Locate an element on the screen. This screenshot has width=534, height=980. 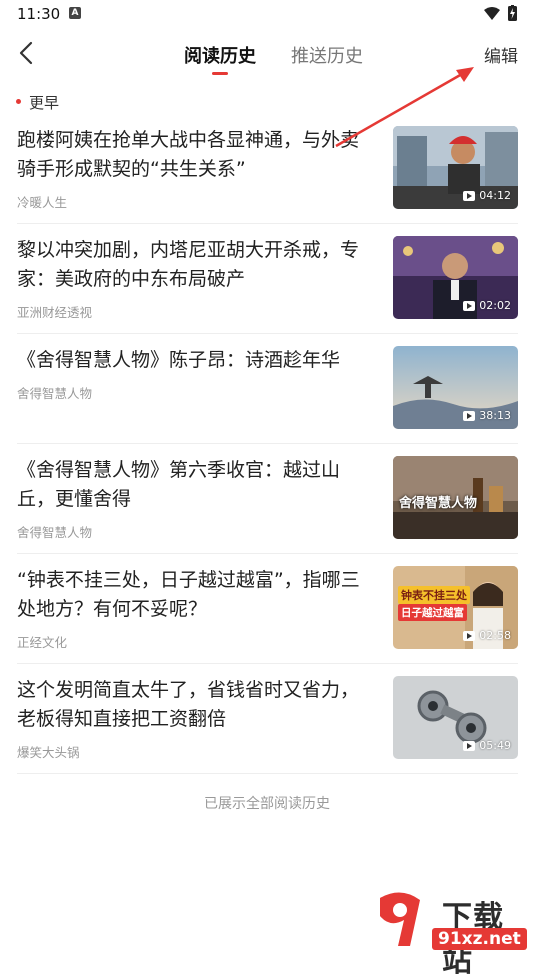
item-title: 这个发明简直太牛了，省钱省时又省力，老板得知直接把工资翻倍 is located at coordinates (188, 704).